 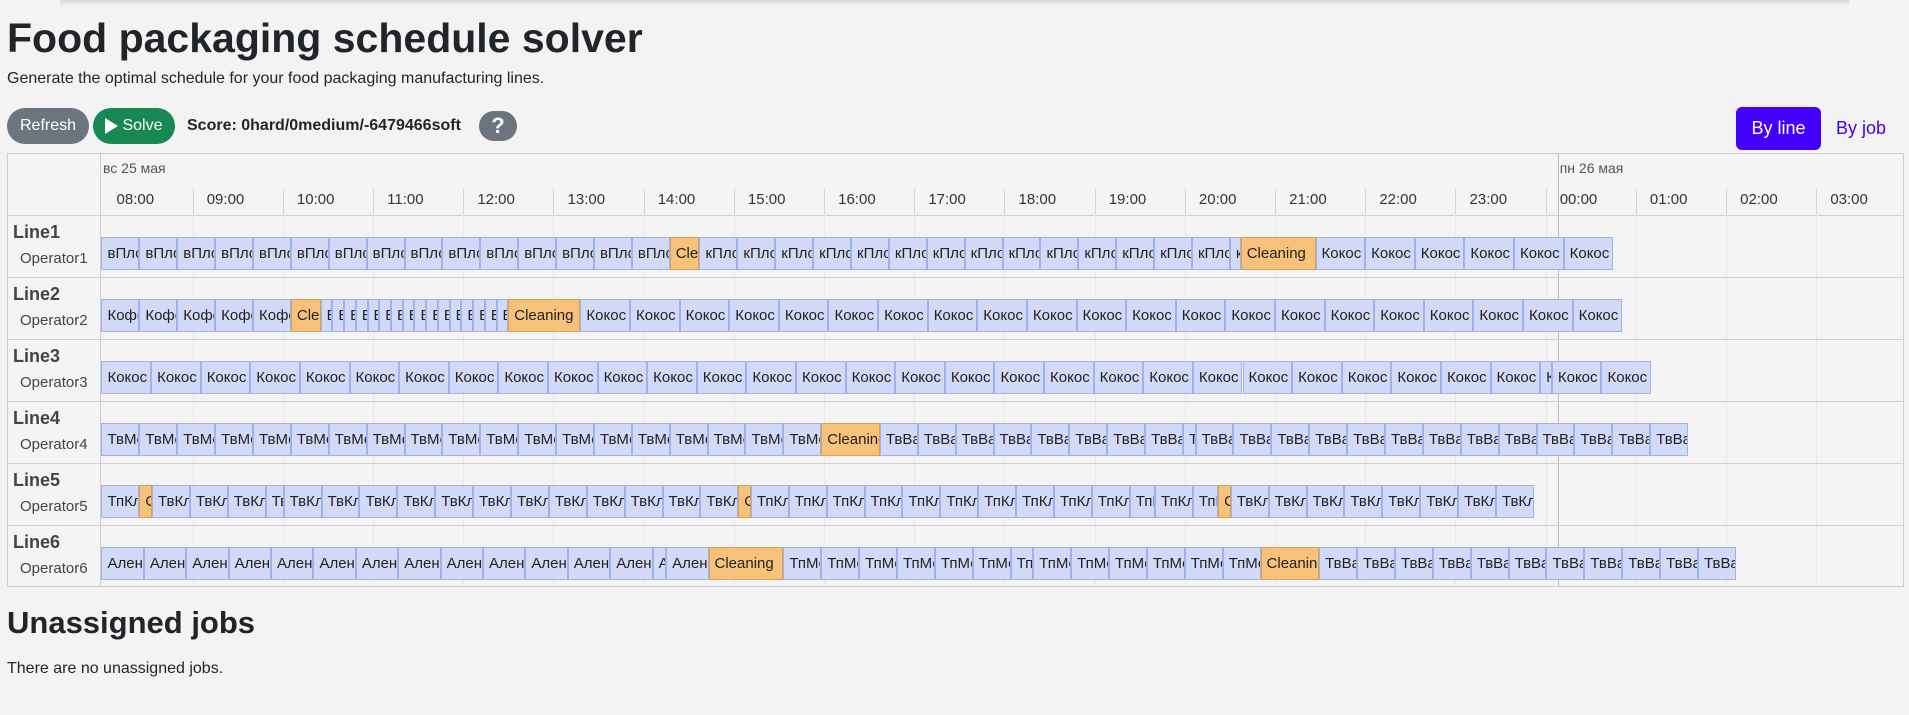 What do you see at coordinates (498, 126) in the screenshot?
I see `help-button: ?` at bounding box center [498, 126].